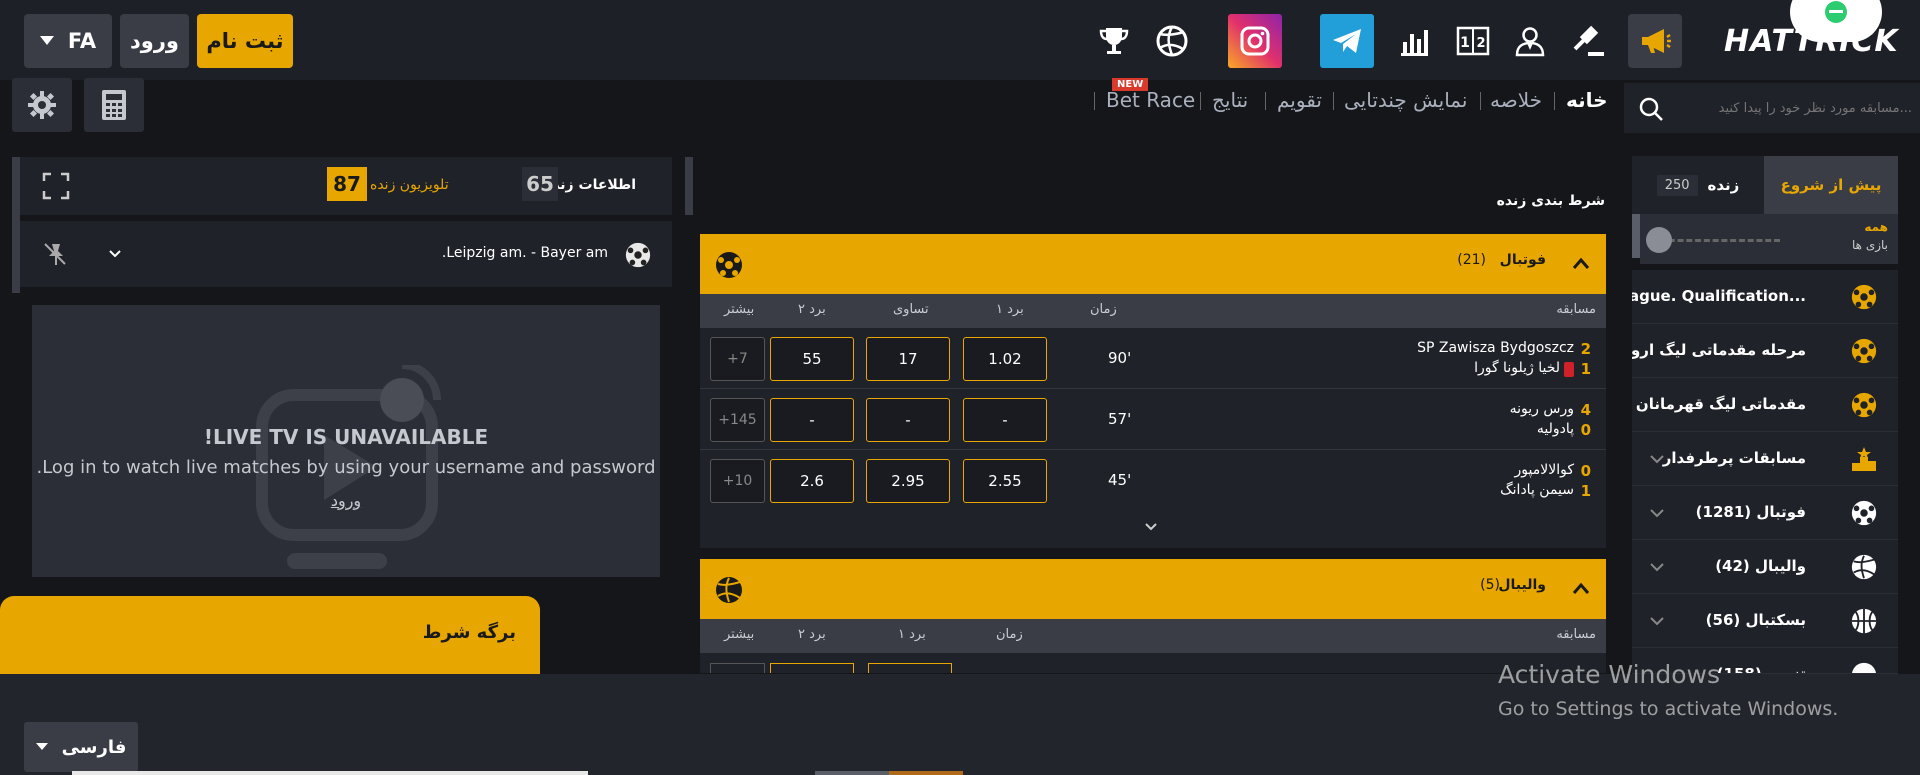  Describe the element at coordinates (1230, 100) in the screenshot. I see `nav-link-results: نتایج` at that location.